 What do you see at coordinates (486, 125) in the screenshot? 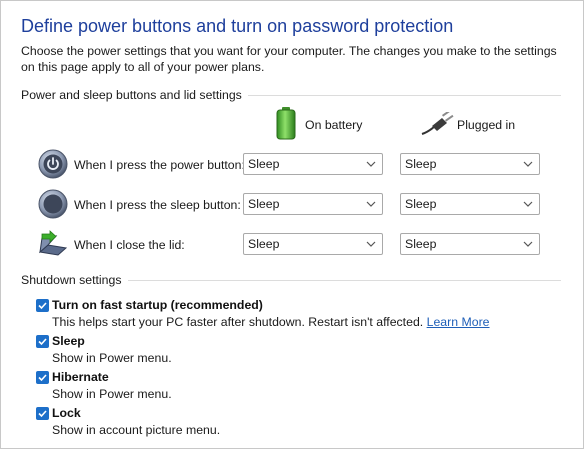
I see `plugged-in-label: Plugged in` at bounding box center [486, 125].